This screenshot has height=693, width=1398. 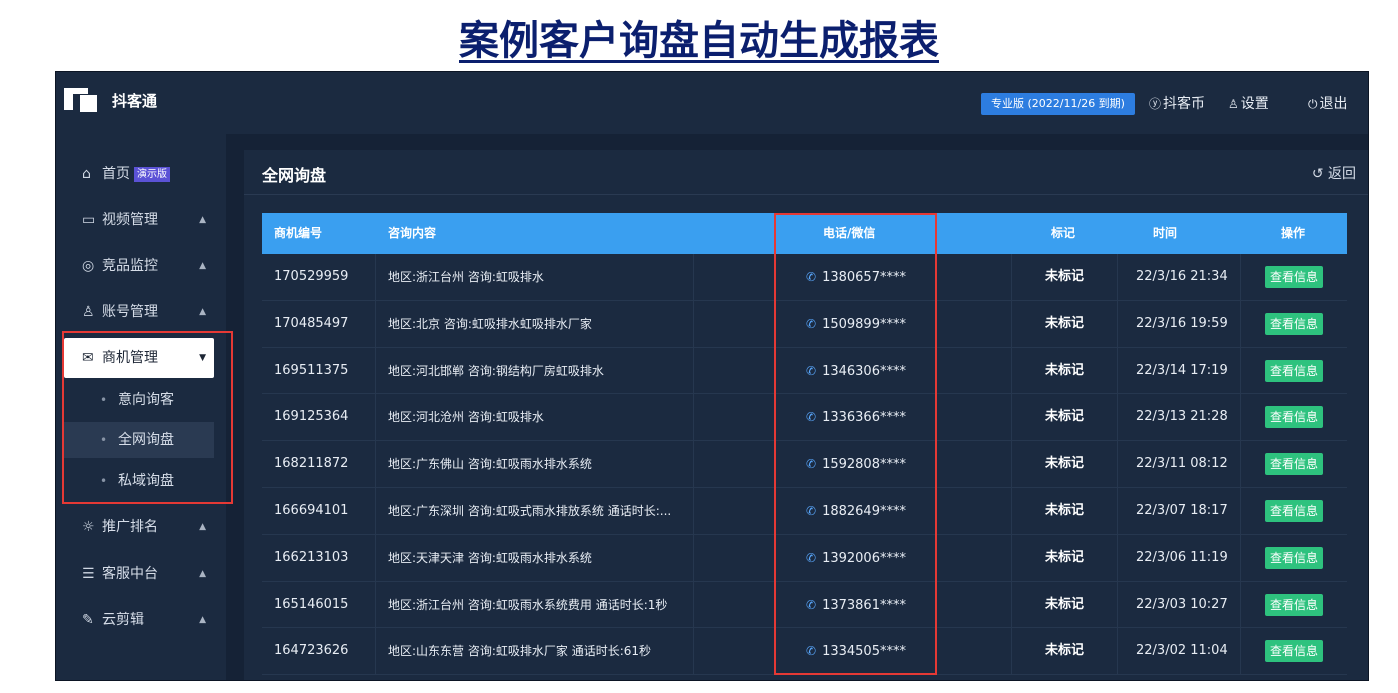 I want to click on sidebar-item-competitor: ◎ 竞品监控 ▲, so click(x=139, y=266).